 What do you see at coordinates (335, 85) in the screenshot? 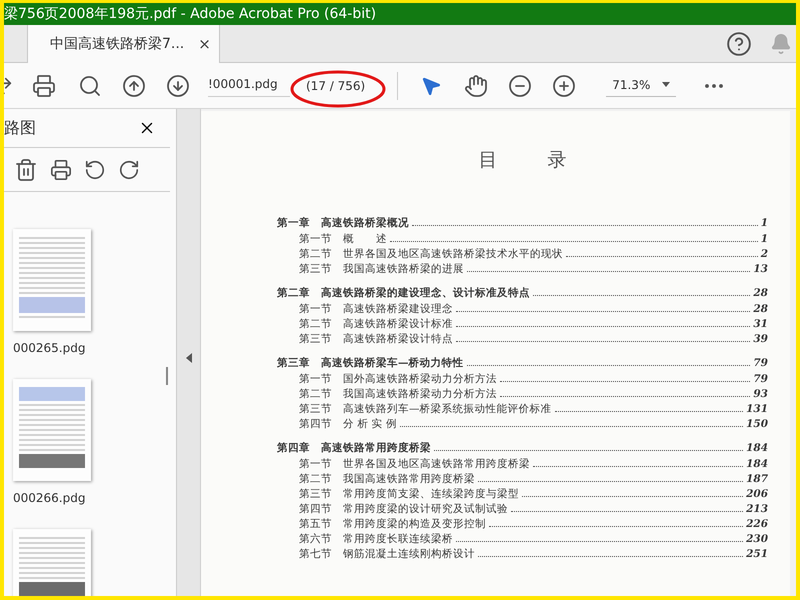
I see `page-count: (17 / 756)` at bounding box center [335, 85].